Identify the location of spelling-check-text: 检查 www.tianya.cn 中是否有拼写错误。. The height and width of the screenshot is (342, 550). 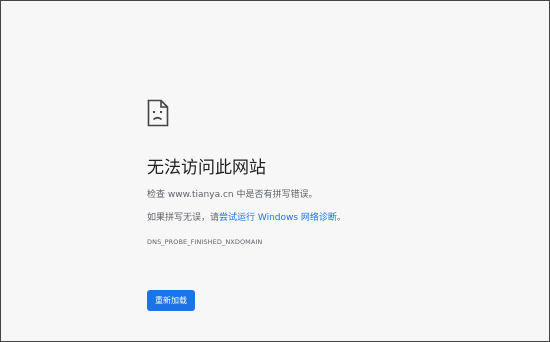
(337, 195).